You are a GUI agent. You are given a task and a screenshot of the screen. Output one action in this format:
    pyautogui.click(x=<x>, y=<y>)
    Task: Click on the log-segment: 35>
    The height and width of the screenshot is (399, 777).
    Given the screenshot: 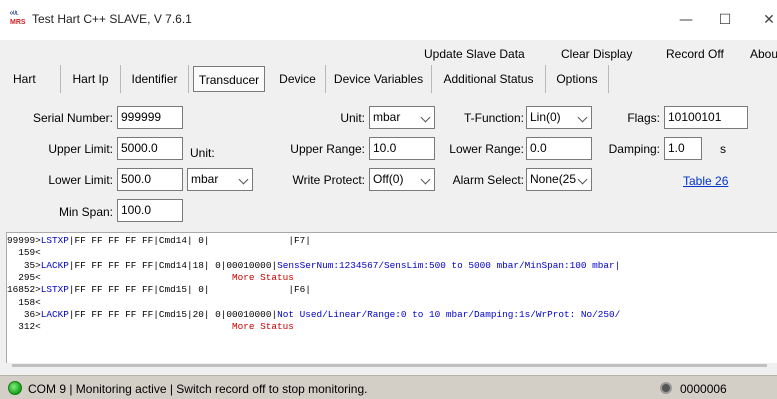 What is the action you would take?
    pyautogui.click(x=24, y=265)
    